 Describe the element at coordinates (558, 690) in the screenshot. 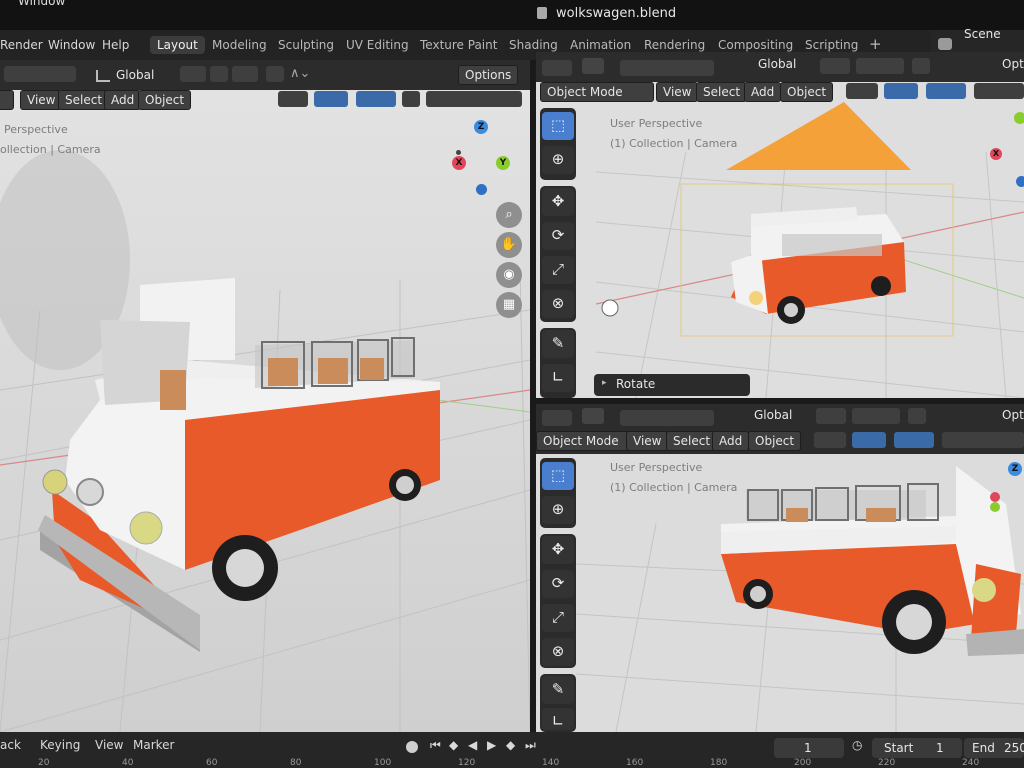

I see `annotate-tool-br: ✎` at that location.